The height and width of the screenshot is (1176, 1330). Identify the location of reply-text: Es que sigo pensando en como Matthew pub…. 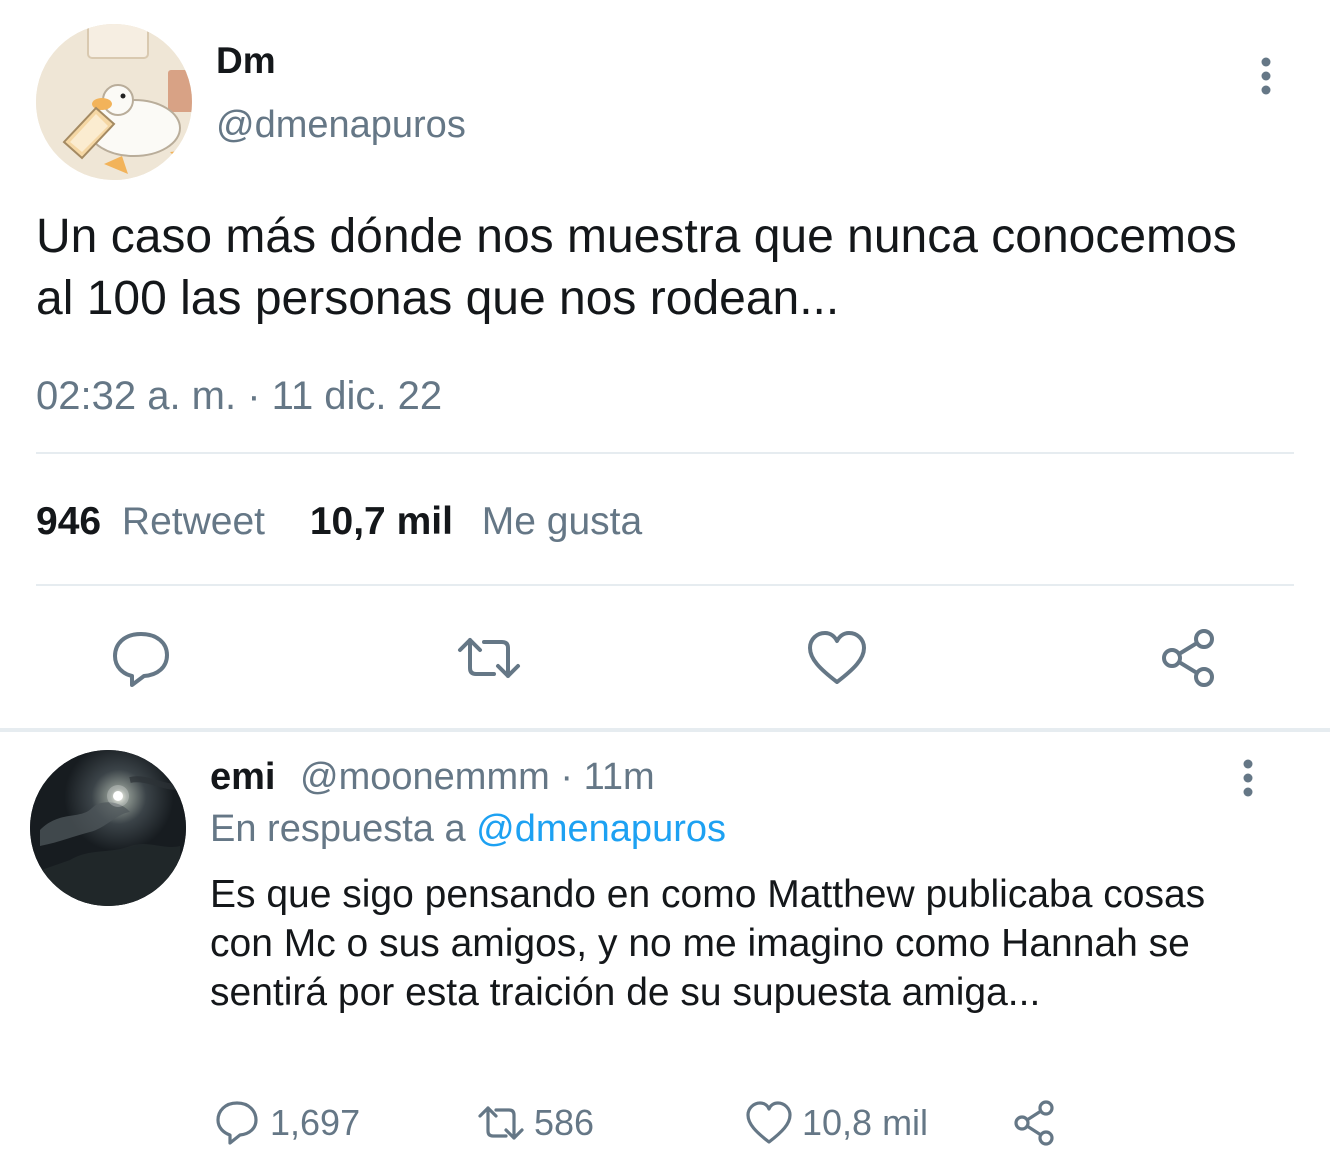
(708, 943).